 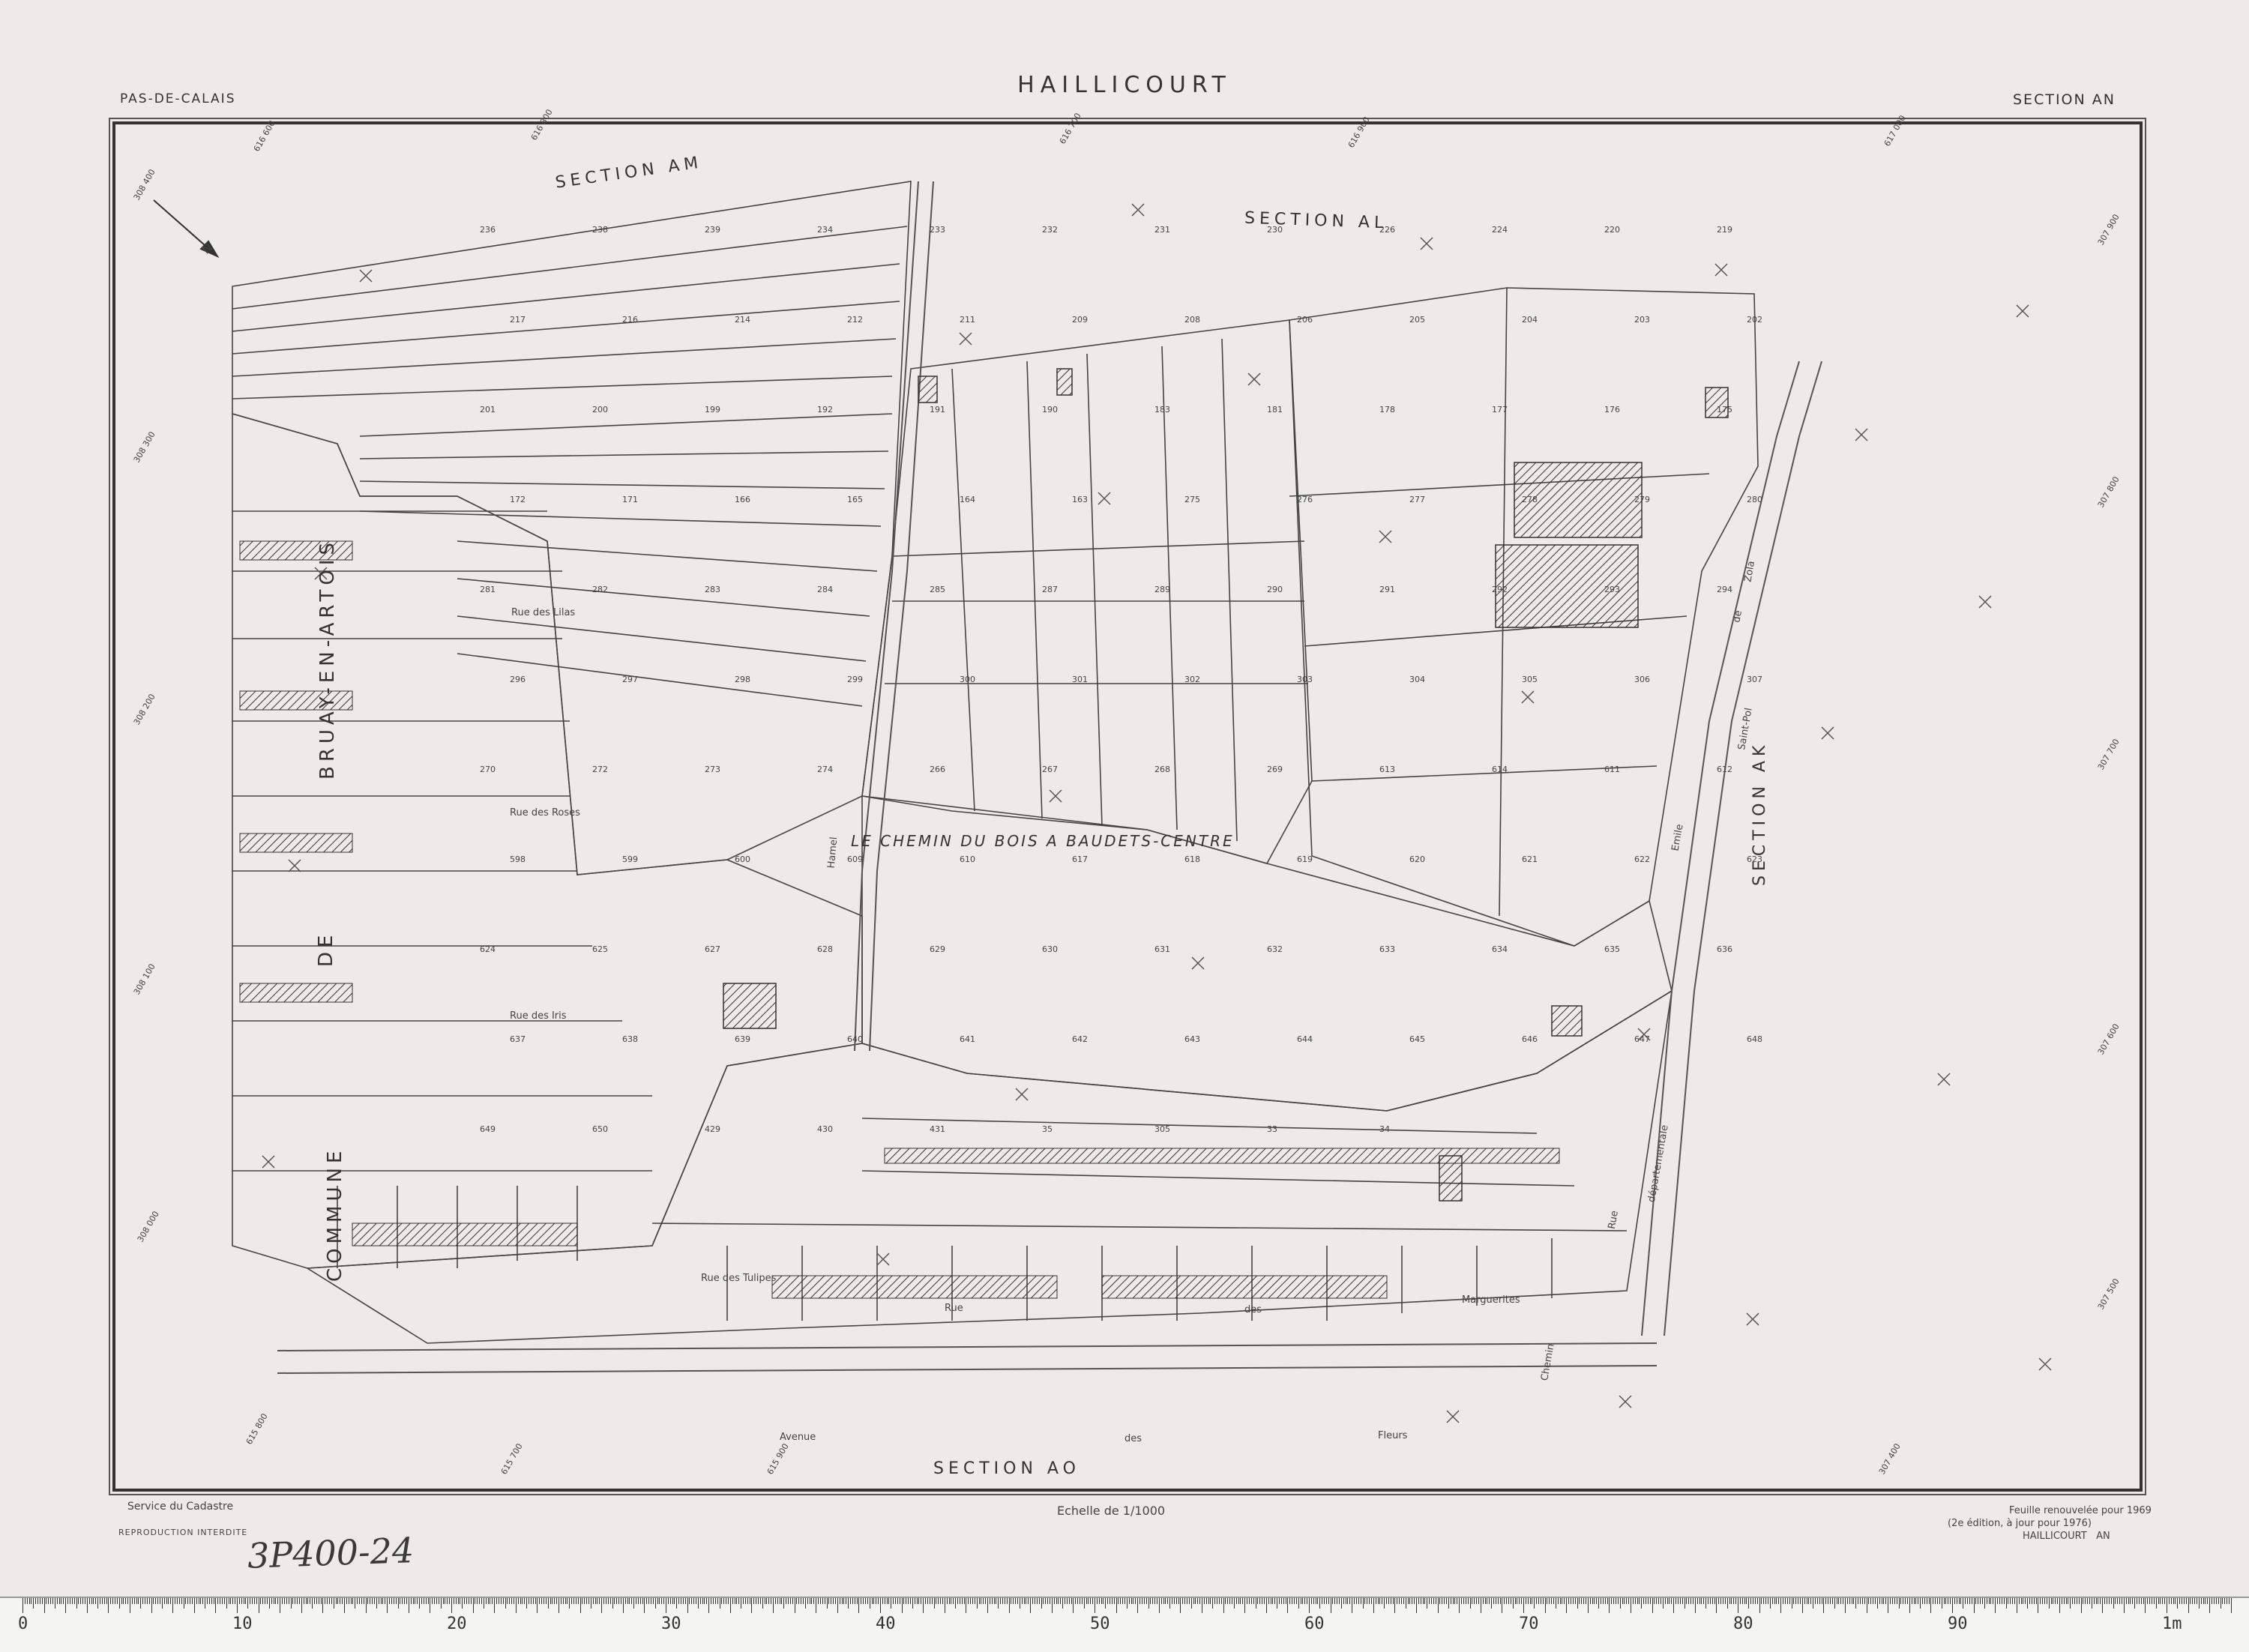 I want to click on parcel-number: 644, so click(x=1305, y=1039).